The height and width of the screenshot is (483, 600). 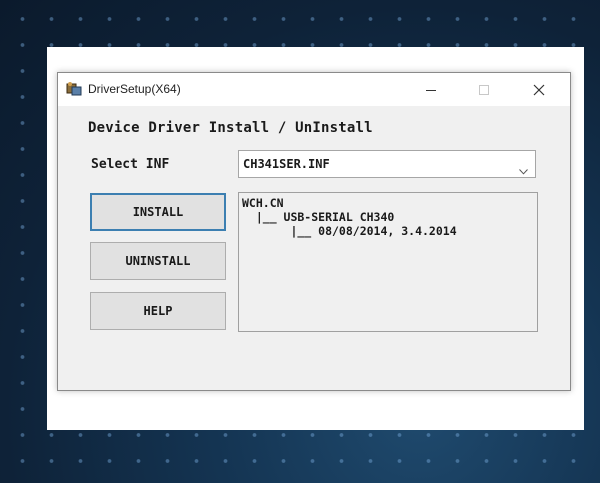 What do you see at coordinates (130, 164) in the screenshot?
I see `select-inf-label: Select INF` at bounding box center [130, 164].